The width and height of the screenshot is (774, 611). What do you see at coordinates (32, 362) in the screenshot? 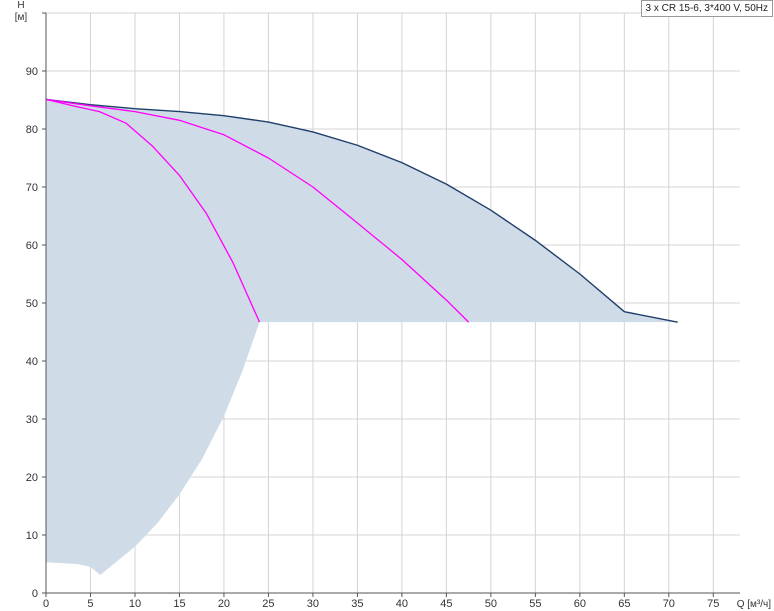
I see `y-tick-label: 40` at bounding box center [32, 362].